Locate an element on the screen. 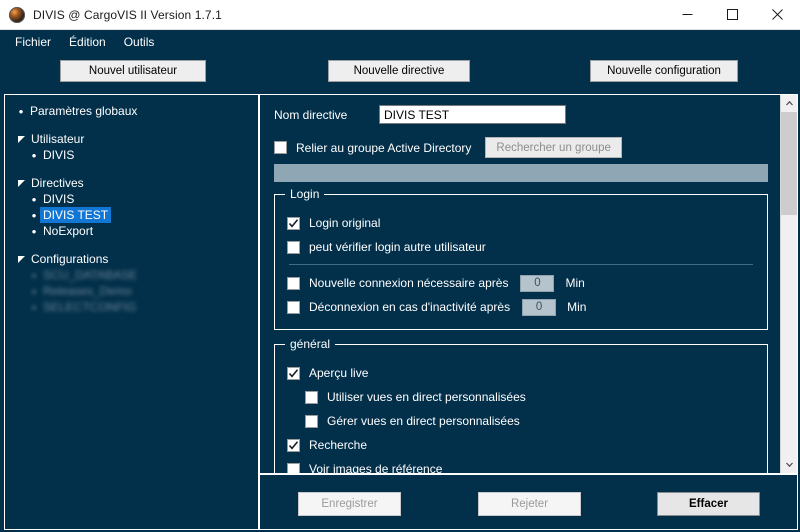 This screenshot has width=800, height=532. window-controls is located at coordinates (732, 15).